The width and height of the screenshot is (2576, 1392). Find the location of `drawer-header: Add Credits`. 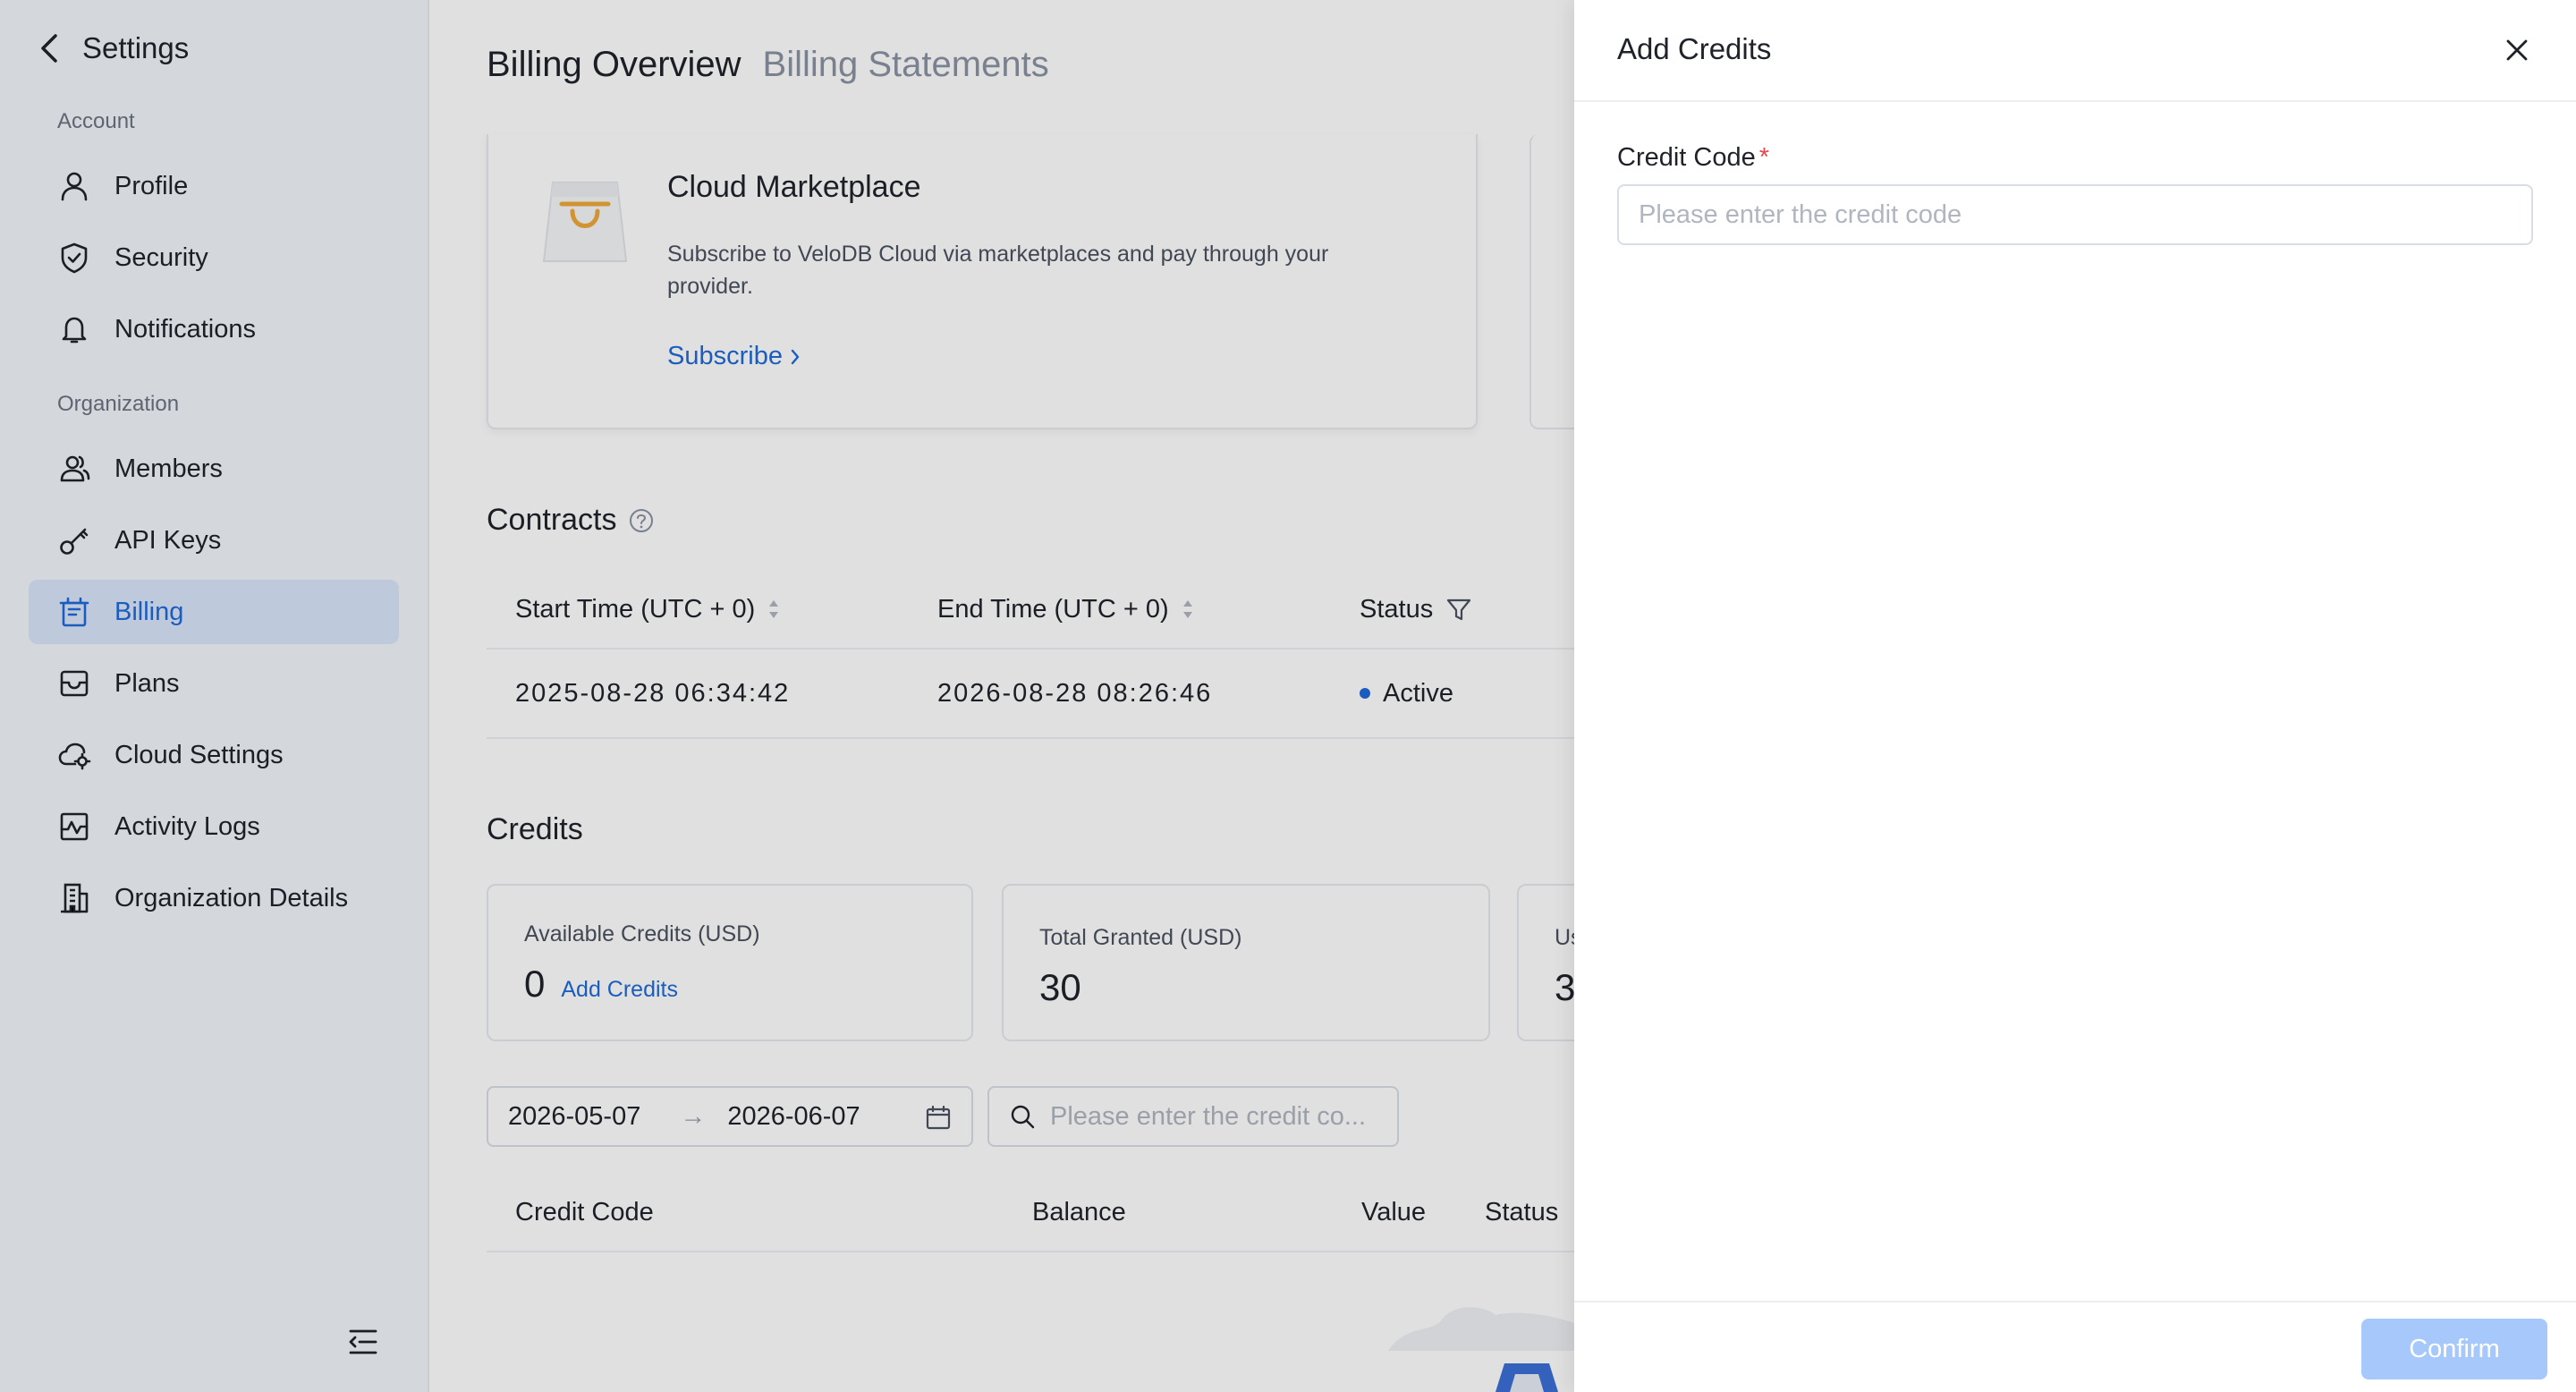

drawer-header: Add Credits is located at coordinates (2075, 51).